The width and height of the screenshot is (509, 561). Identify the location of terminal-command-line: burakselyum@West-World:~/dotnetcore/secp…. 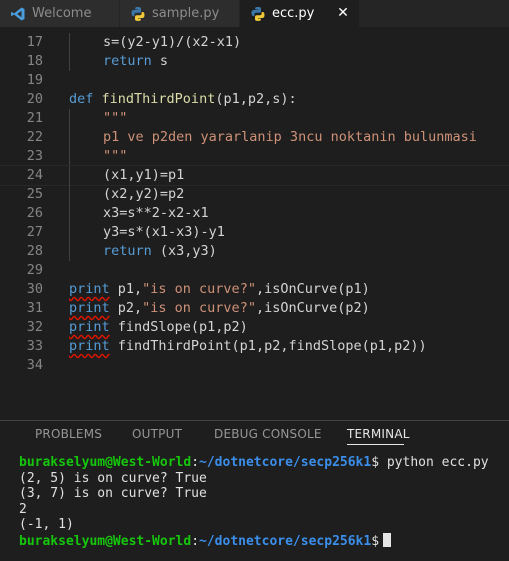
(261, 463).